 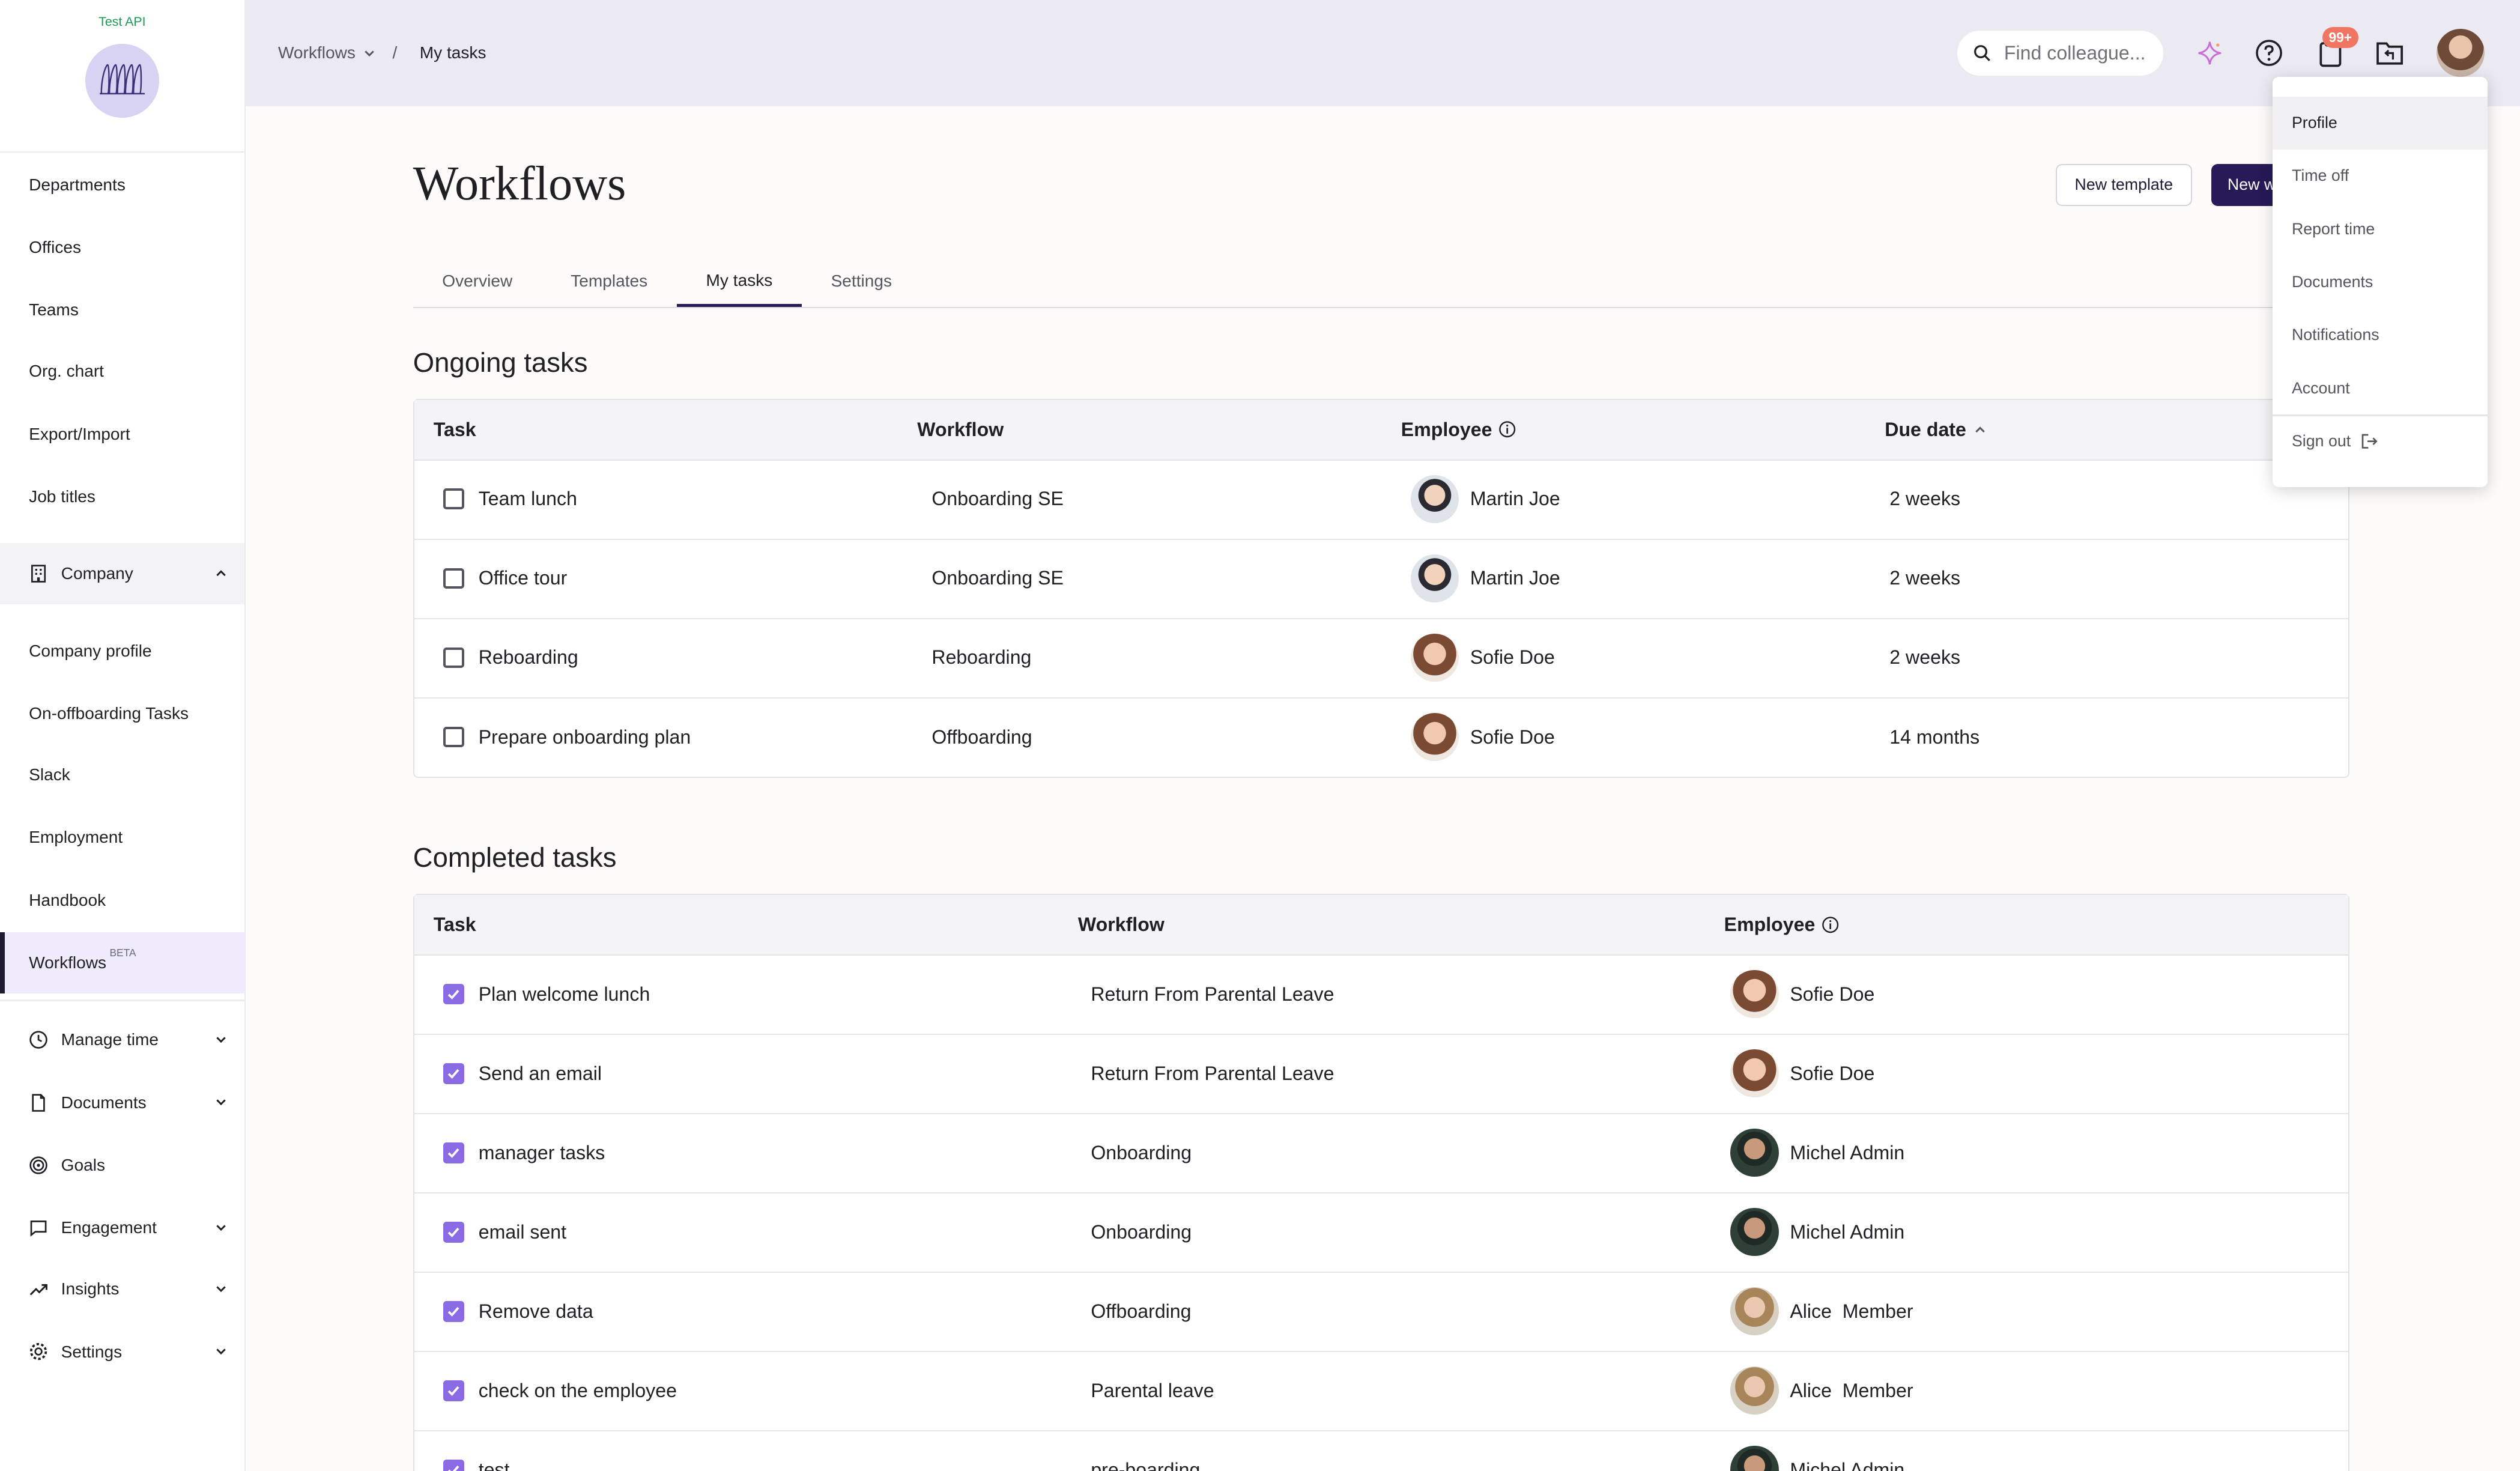 What do you see at coordinates (2381, 281) in the screenshot?
I see `menu-item-documents: Documents` at bounding box center [2381, 281].